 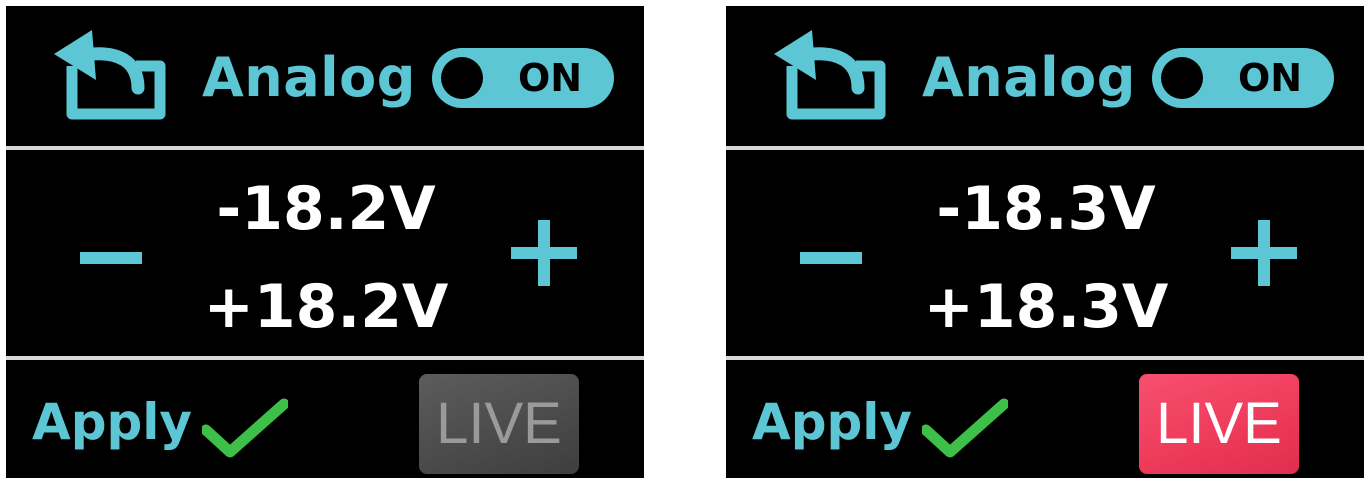 What do you see at coordinates (1046, 307) in the screenshot?
I see `positive-voltage-value: +18.3V` at bounding box center [1046, 307].